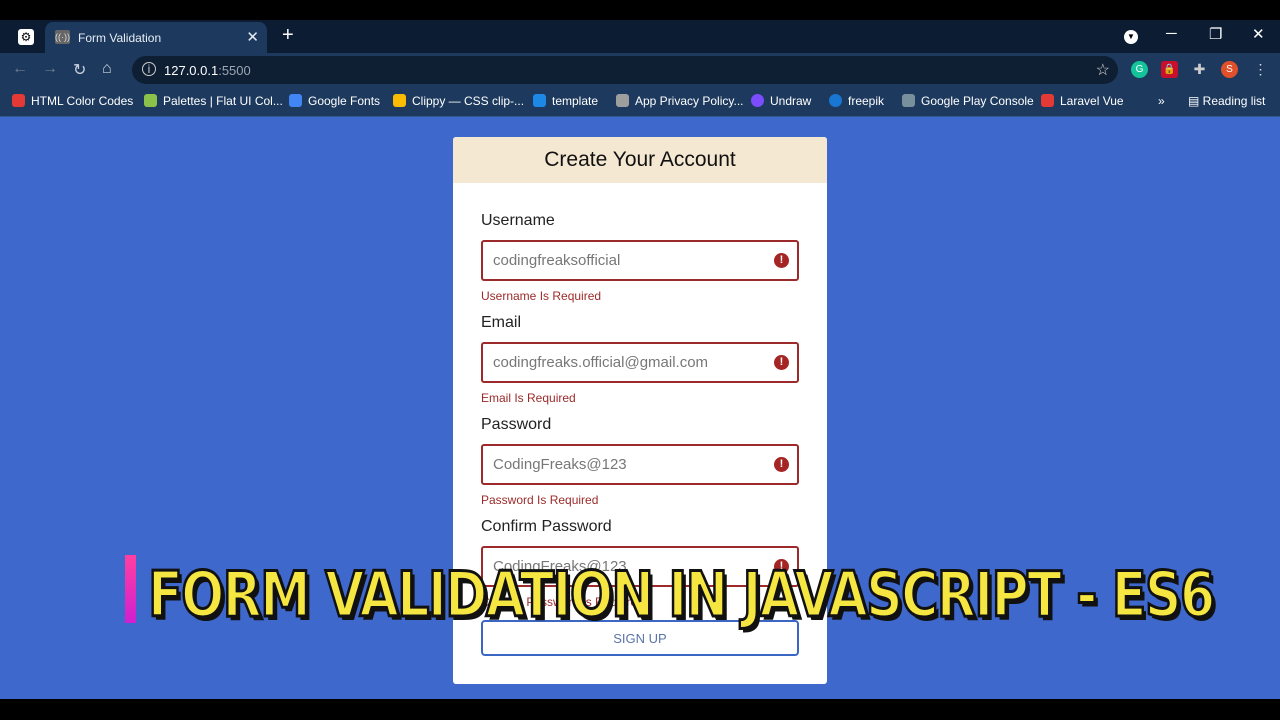 The height and width of the screenshot is (720, 1280). I want to click on shield-extension-icon: 🔒, so click(1169, 69).